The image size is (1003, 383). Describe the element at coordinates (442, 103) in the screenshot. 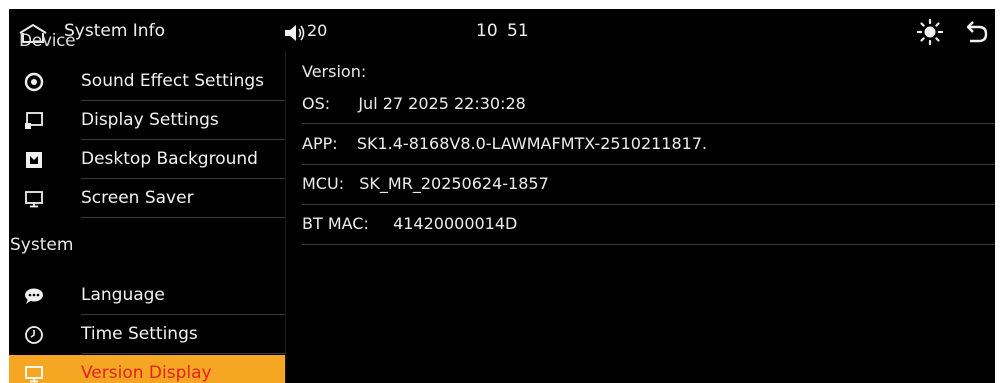

I see `os-value: Jul 27 2025 22:30:28` at that location.